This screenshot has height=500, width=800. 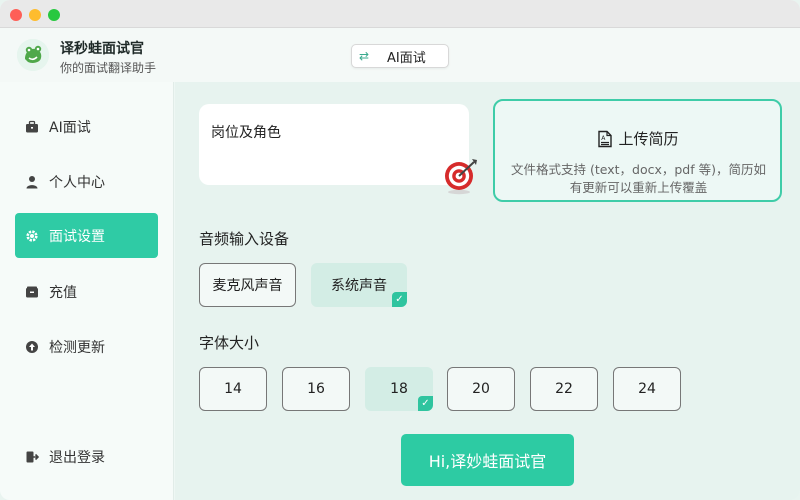 I want to click on wallet-icon, so click(x=32, y=292).